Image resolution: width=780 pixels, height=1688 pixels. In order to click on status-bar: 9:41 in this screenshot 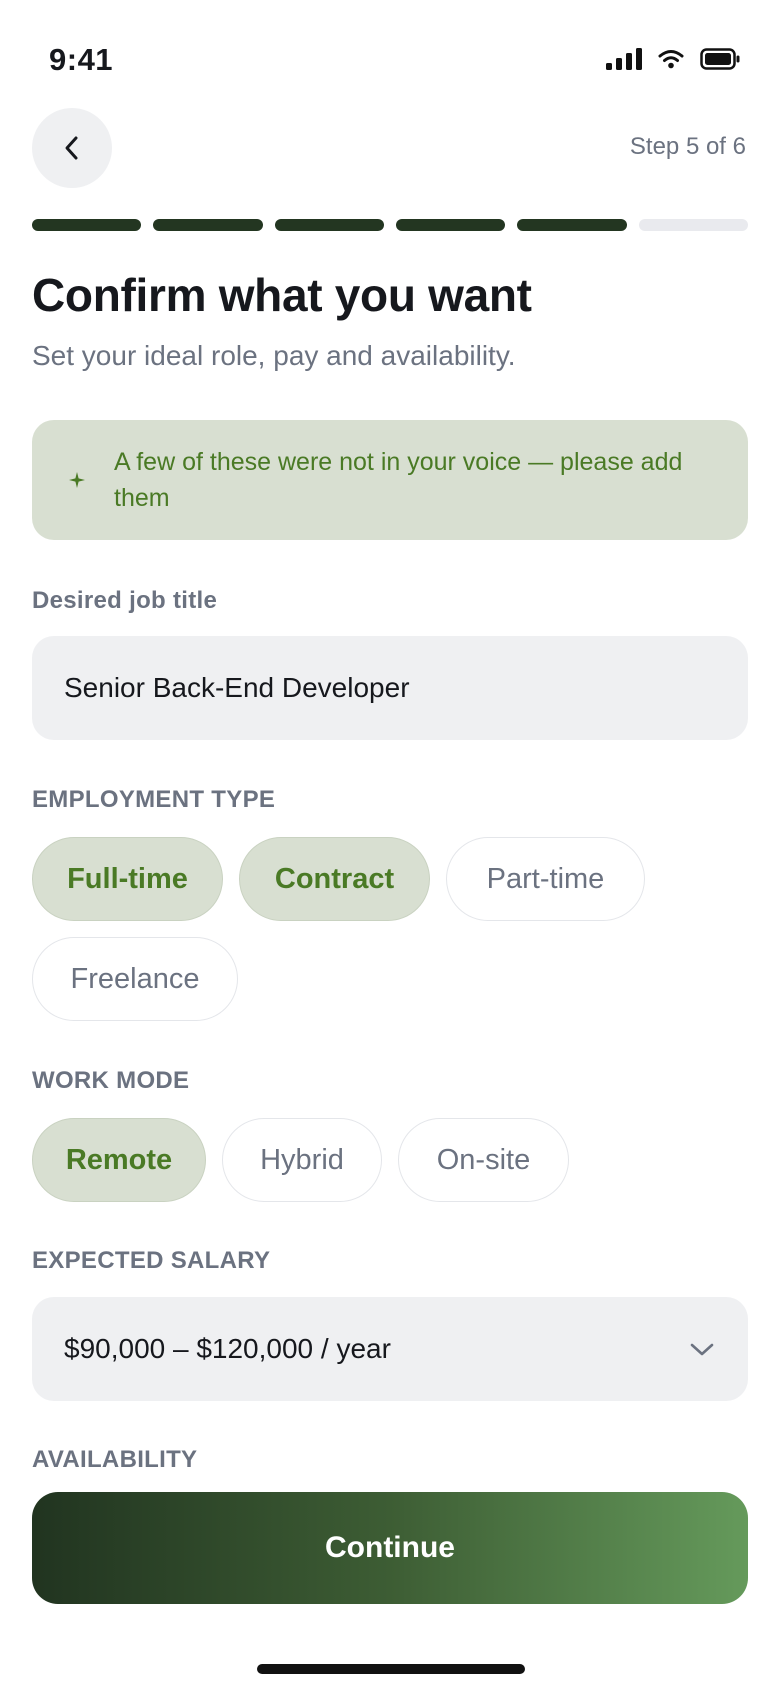, I will do `click(390, 55)`.